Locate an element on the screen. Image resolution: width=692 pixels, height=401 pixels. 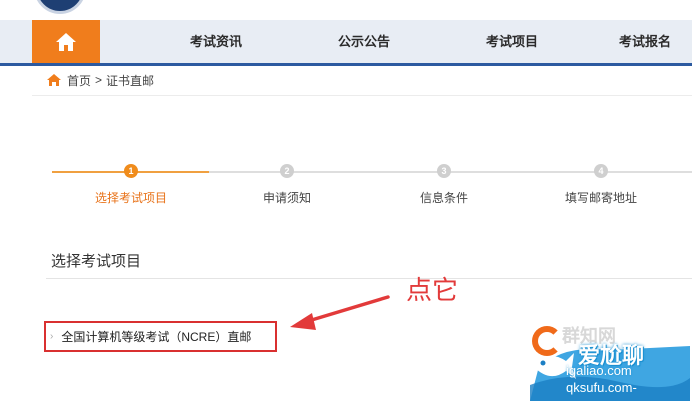
watermark-line-3: qksufu.com- is located at coordinates (601, 387).